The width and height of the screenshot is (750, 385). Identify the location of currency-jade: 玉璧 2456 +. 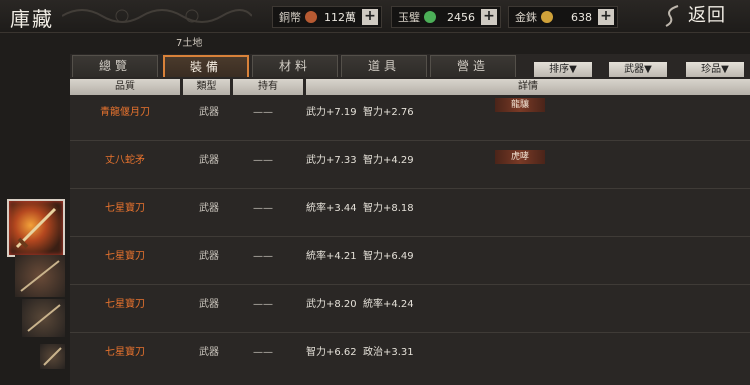
(446, 17).